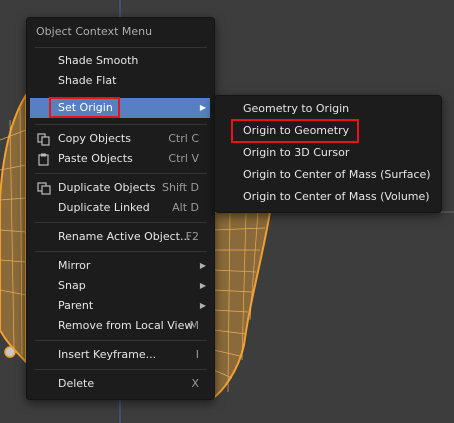  Describe the element at coordinates (120, 81) in the screenshot. I see `menu-item-shade-flat: Shade Flat` at that location.